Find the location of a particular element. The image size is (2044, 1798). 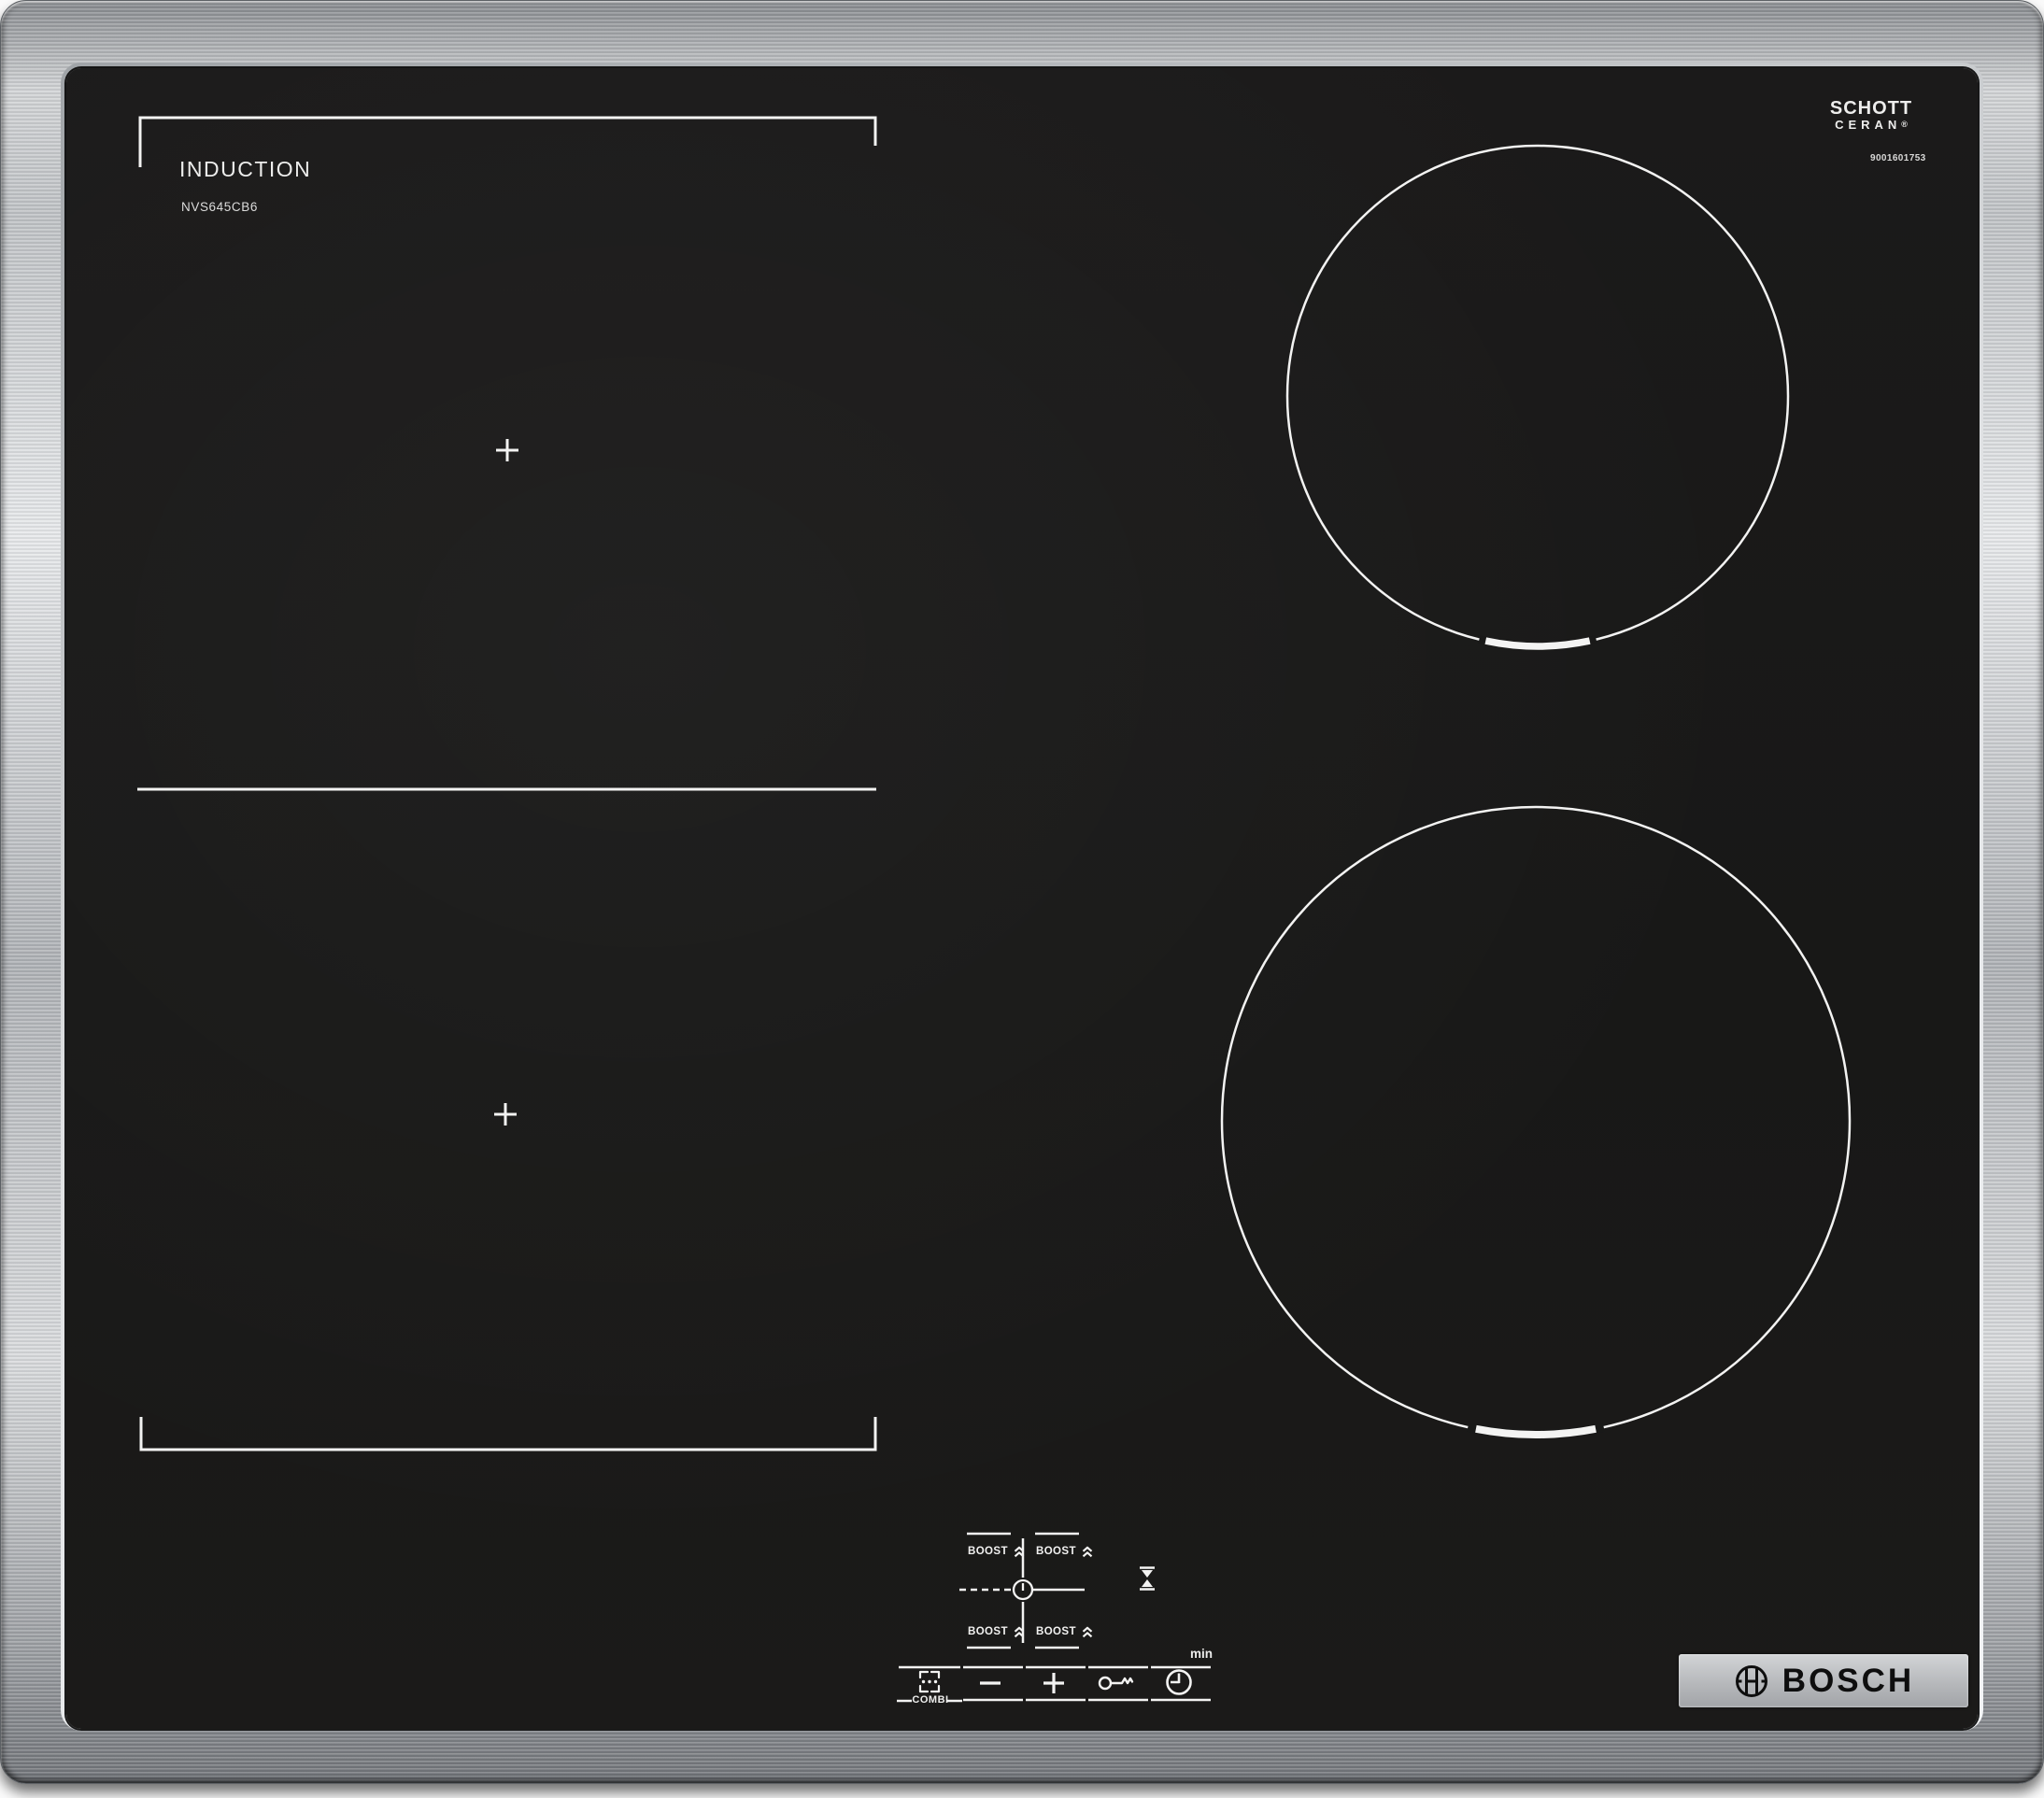

schott-ceran-logo: SCHOTT CERAN® is located at coordinates (1871, 115).